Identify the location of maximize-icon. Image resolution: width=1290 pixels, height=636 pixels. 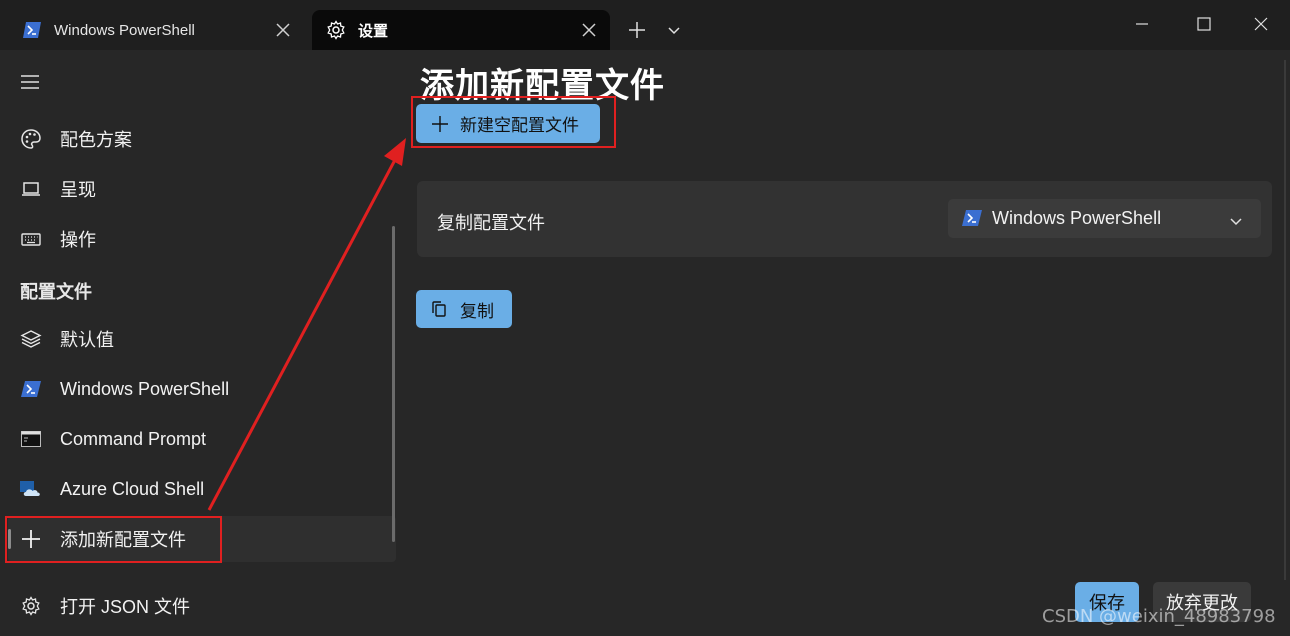
(1204, 24).